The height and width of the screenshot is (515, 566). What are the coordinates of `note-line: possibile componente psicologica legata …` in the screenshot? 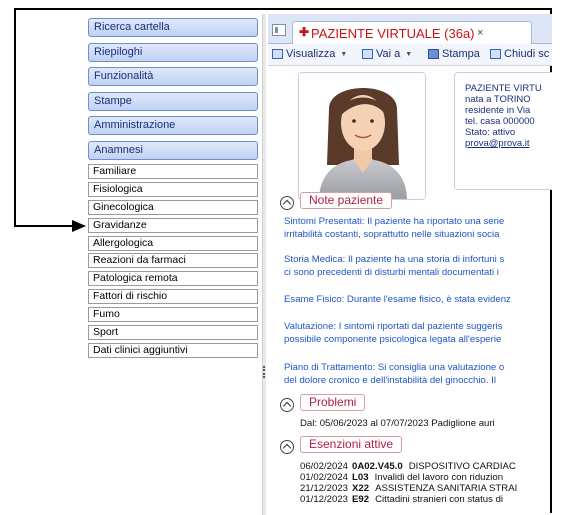 It's located at (393, 339).